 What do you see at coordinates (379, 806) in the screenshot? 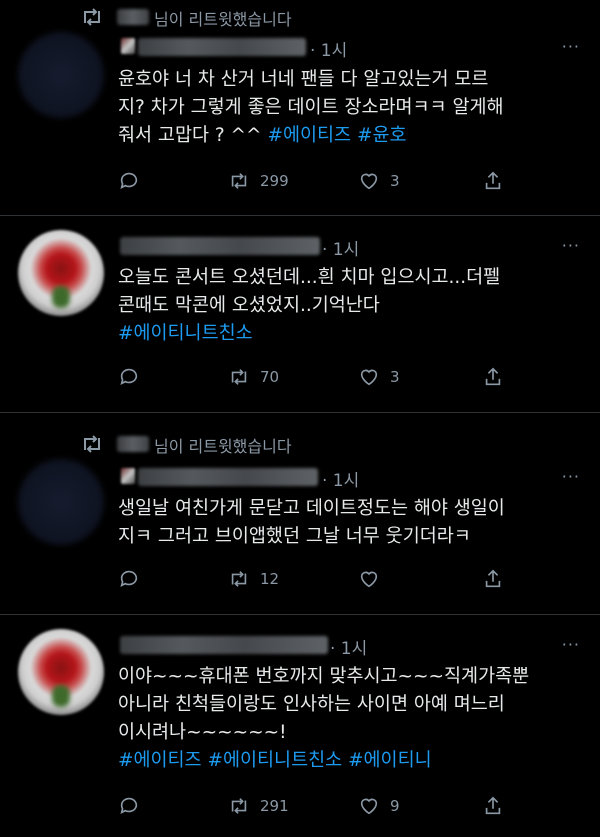
I see `like-button: 9` at bounding box center [379, 806].